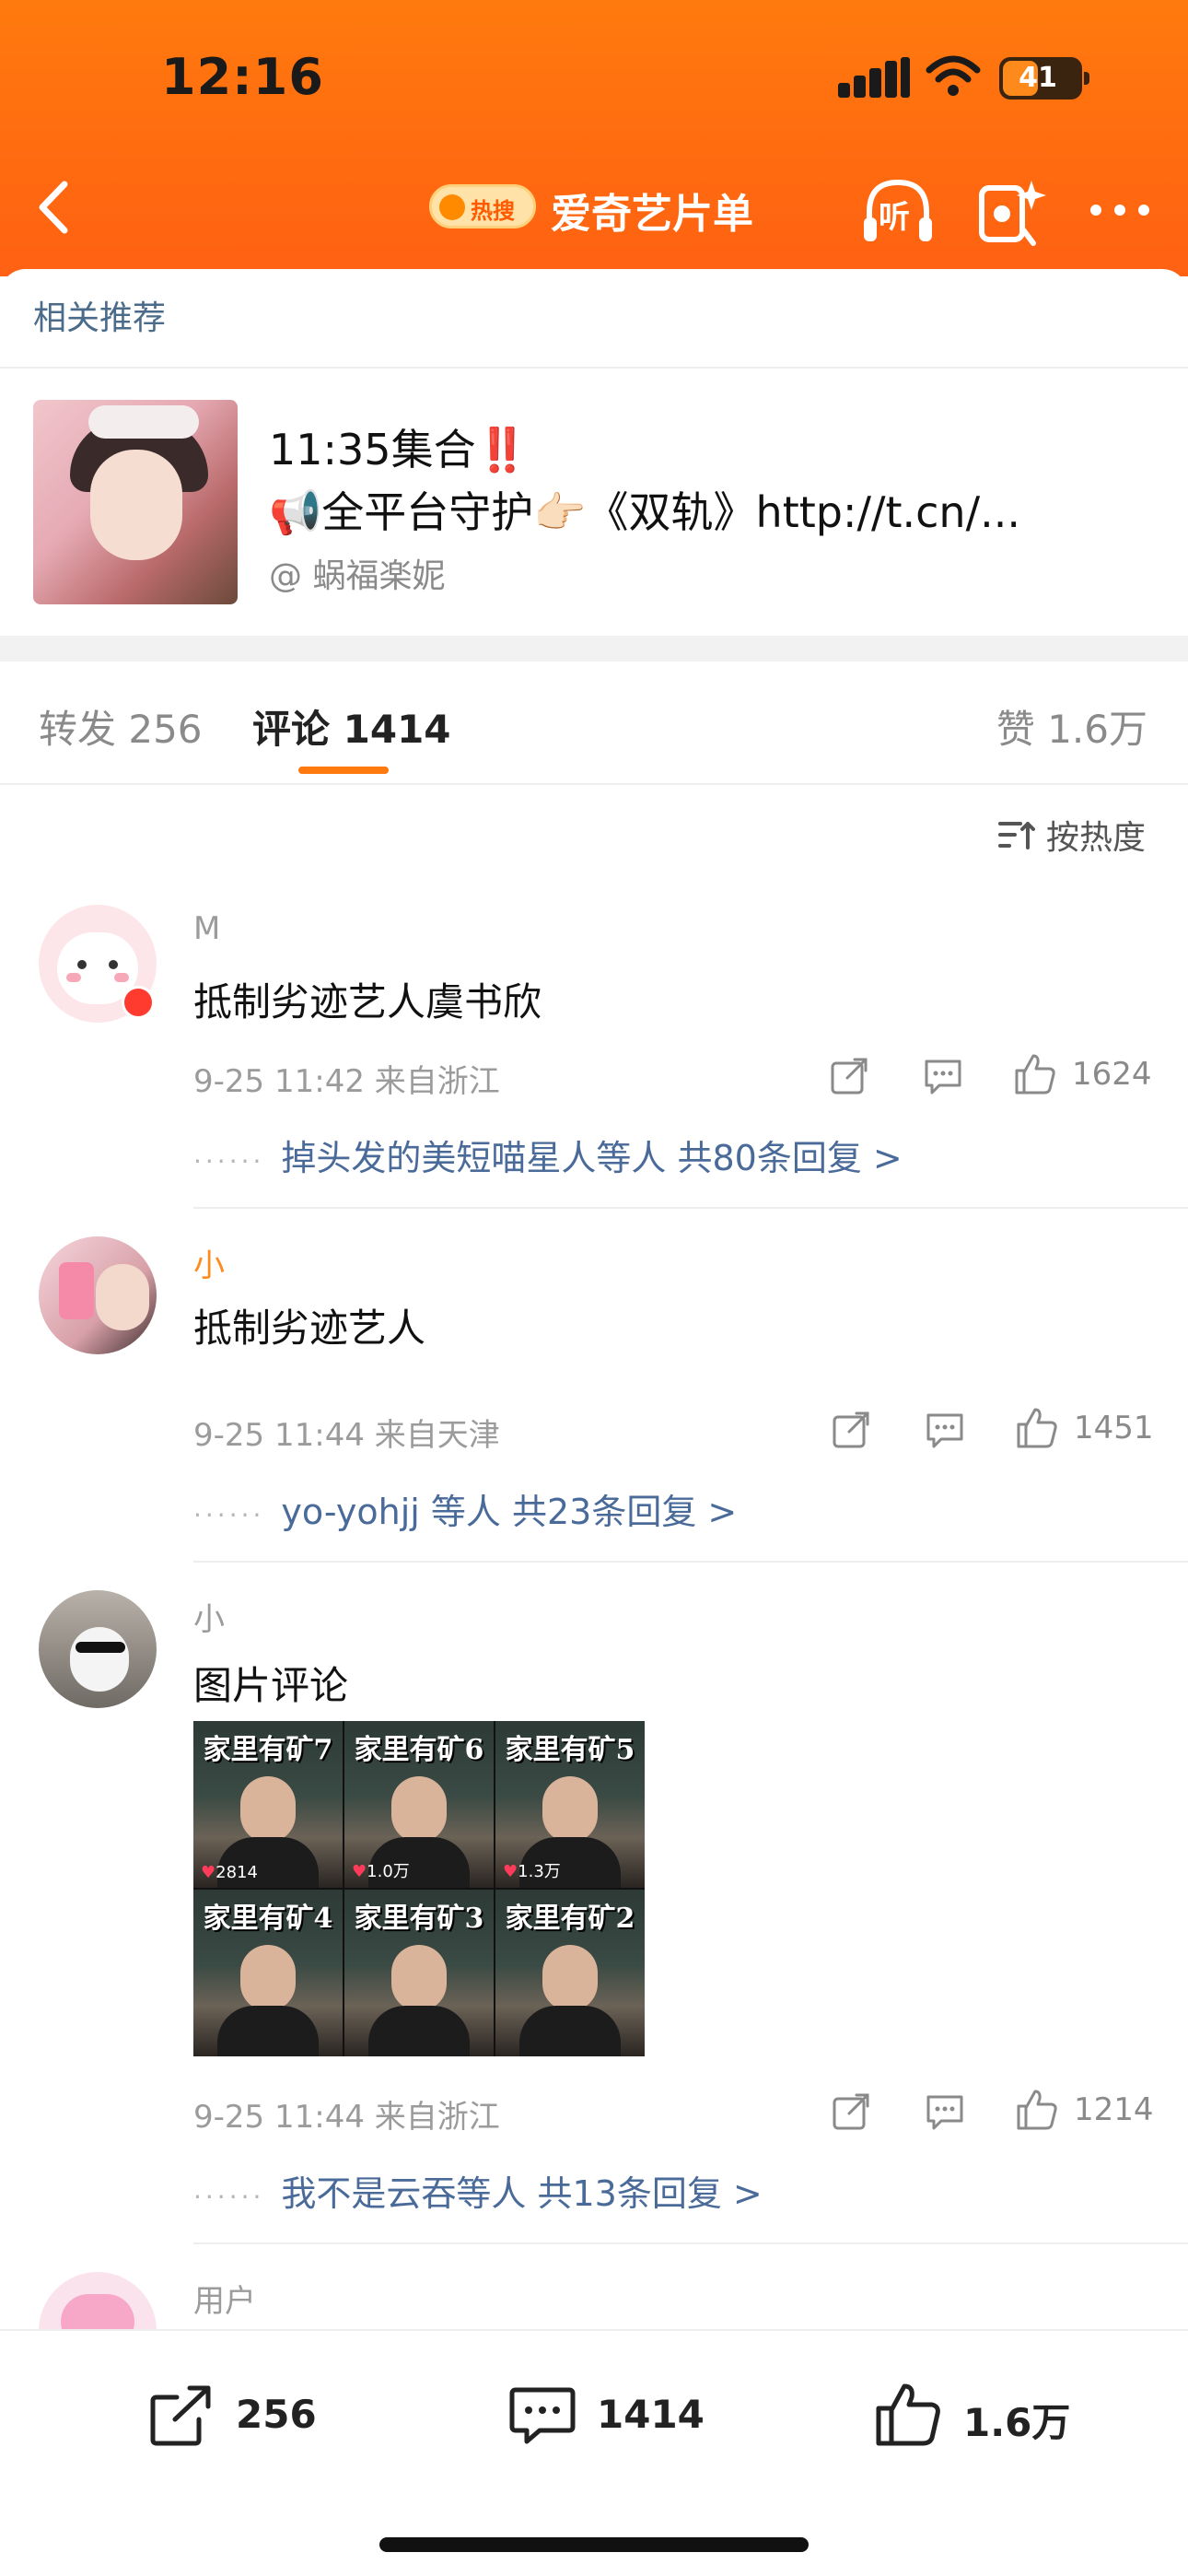  I want to click on page-title: 爱奇艺片单, so click(652, 214).